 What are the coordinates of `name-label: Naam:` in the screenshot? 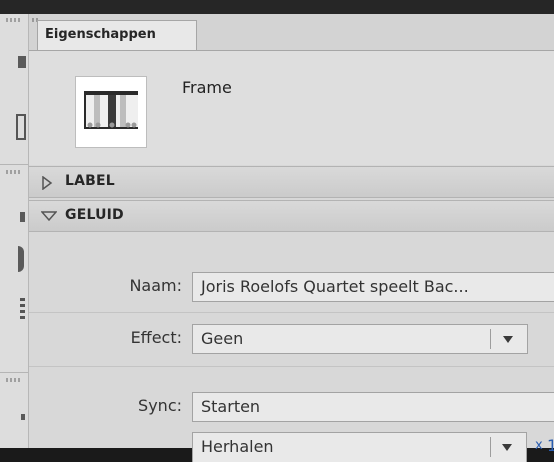 It's located at (155, 285).